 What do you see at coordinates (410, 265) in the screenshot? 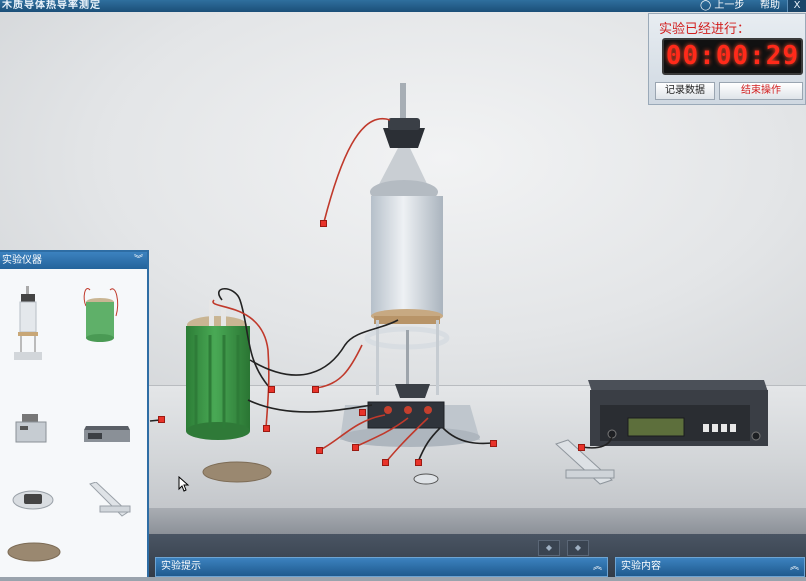
I see `thermal-conductivity-apparatus` at bounding box center [410, 265].